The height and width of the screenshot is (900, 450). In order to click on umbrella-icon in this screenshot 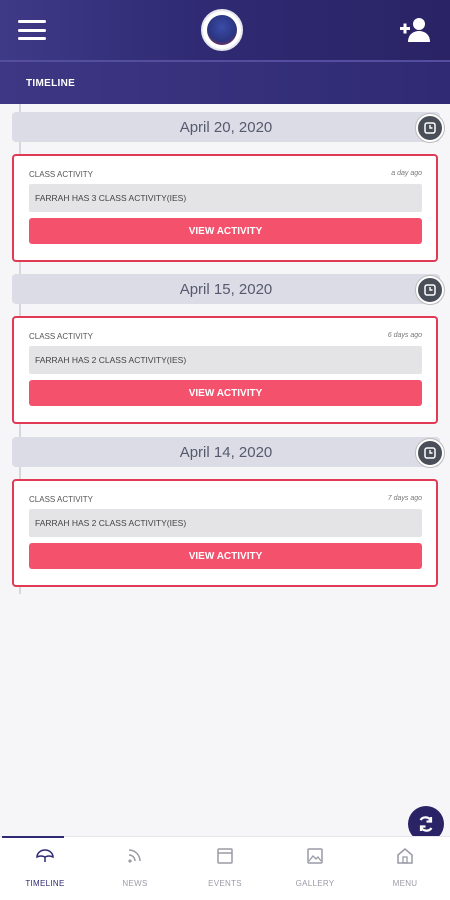, I will do `click(45, 855)`.